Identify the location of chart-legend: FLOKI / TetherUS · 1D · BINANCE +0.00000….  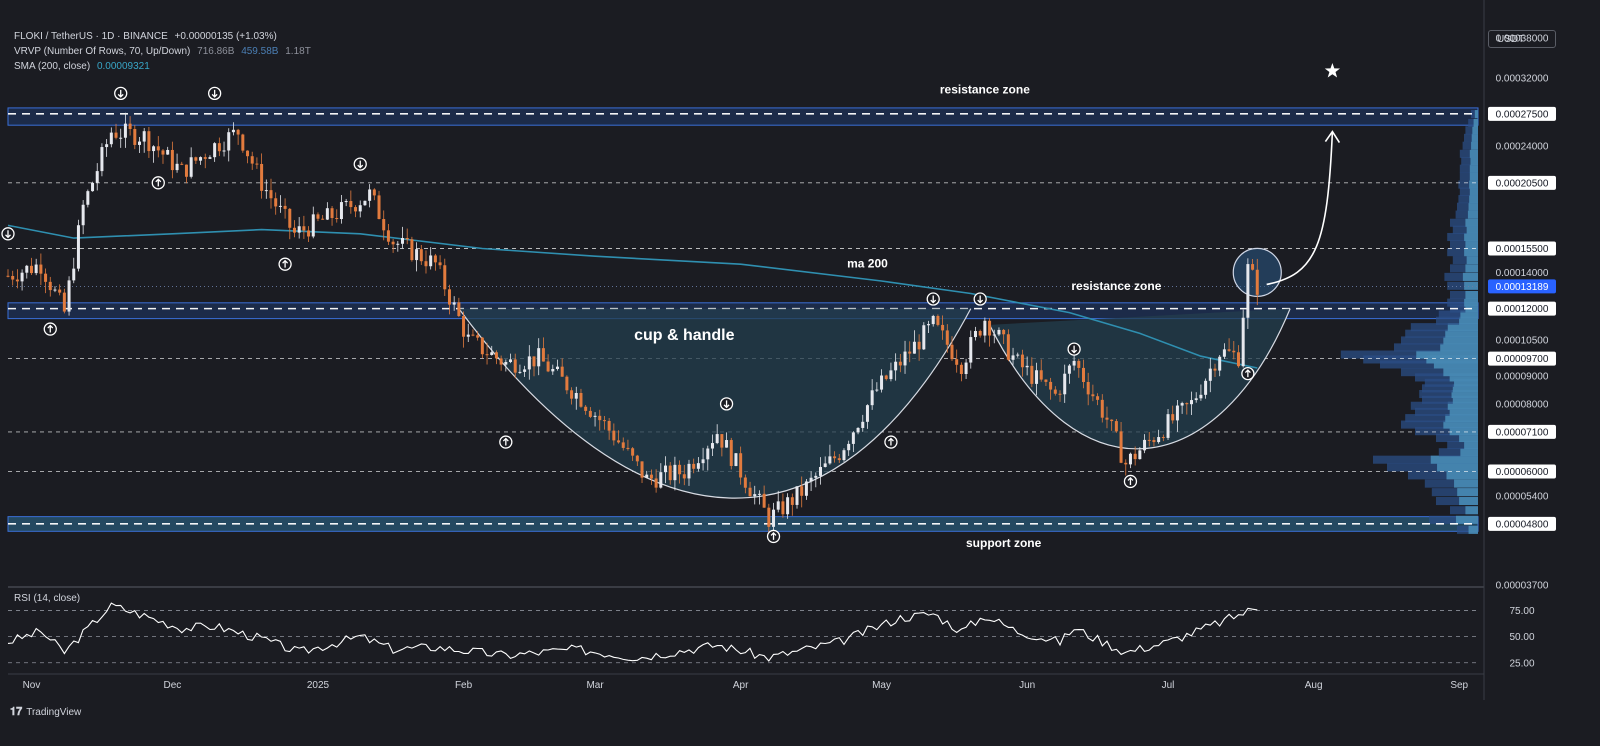
(162, 51).